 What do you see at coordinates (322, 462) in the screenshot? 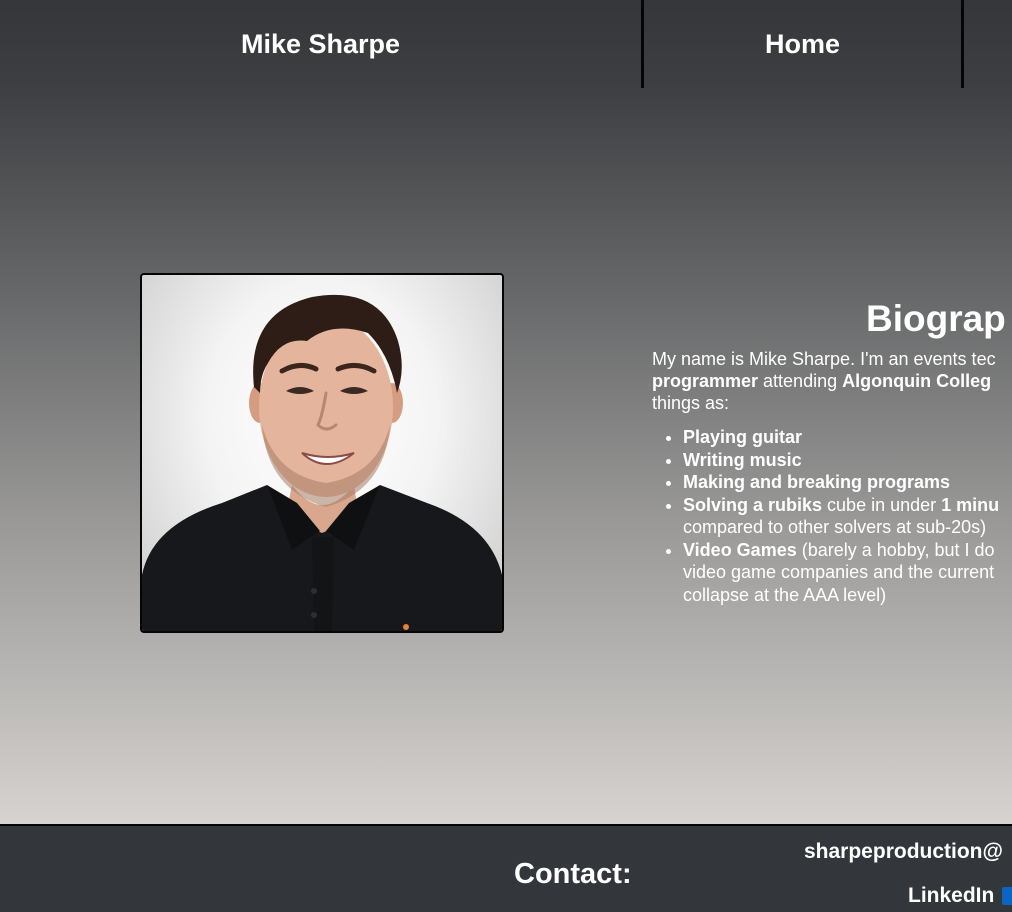
I see `profile-photo-illustration` at bounding box center [322, 462].